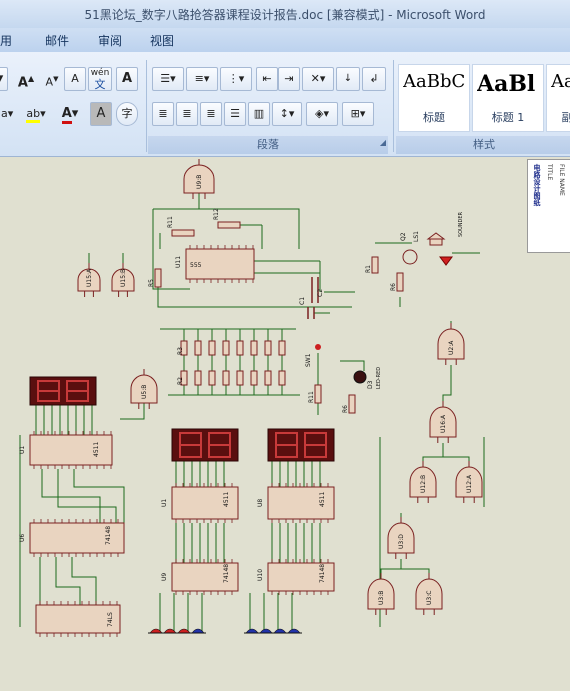 This screenshot has height=691, width=570. I want to click on resistor-r1, so click(375, 265).